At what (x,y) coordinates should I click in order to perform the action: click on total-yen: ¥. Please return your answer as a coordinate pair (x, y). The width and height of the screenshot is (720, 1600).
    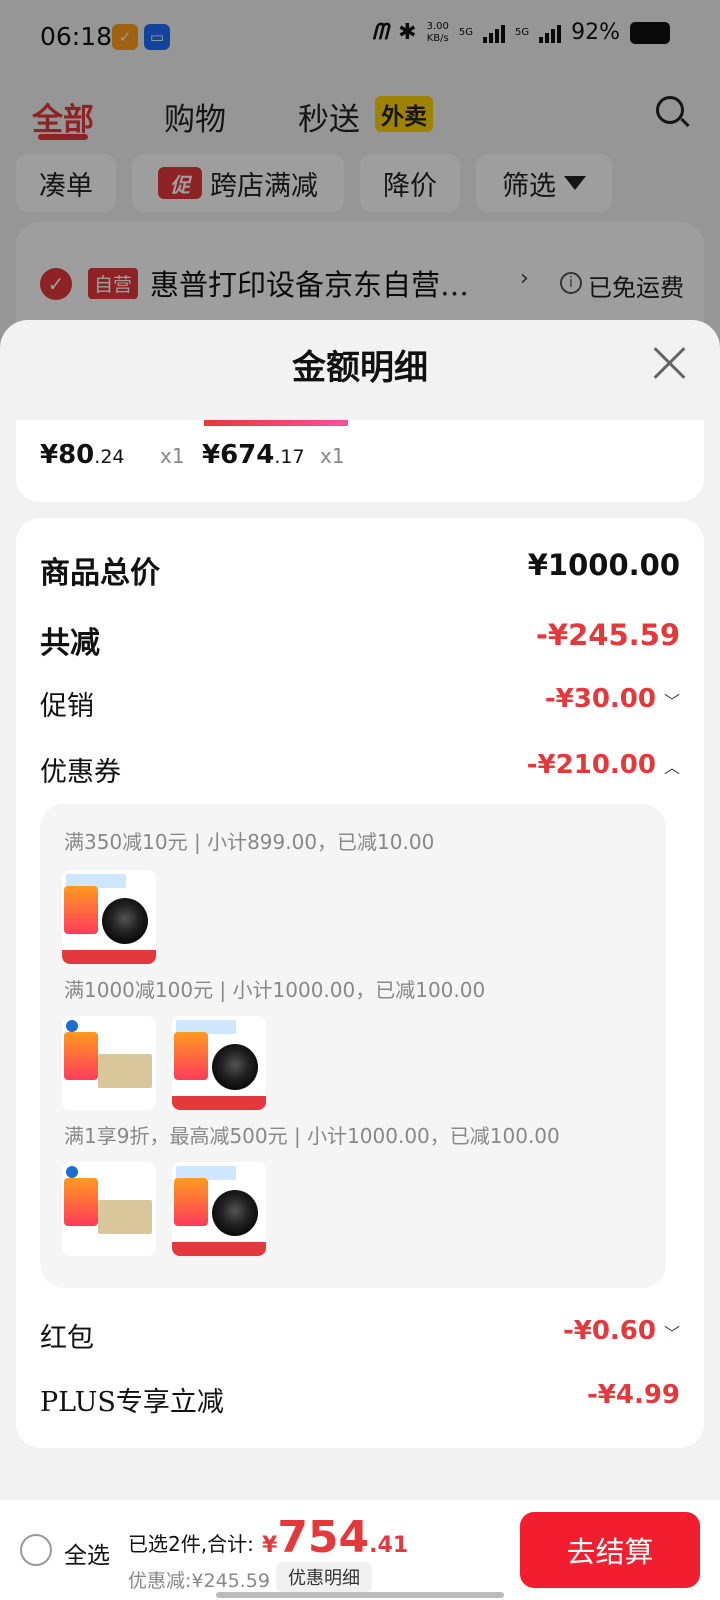
    Looking at the image, I should click on (270, 1545).